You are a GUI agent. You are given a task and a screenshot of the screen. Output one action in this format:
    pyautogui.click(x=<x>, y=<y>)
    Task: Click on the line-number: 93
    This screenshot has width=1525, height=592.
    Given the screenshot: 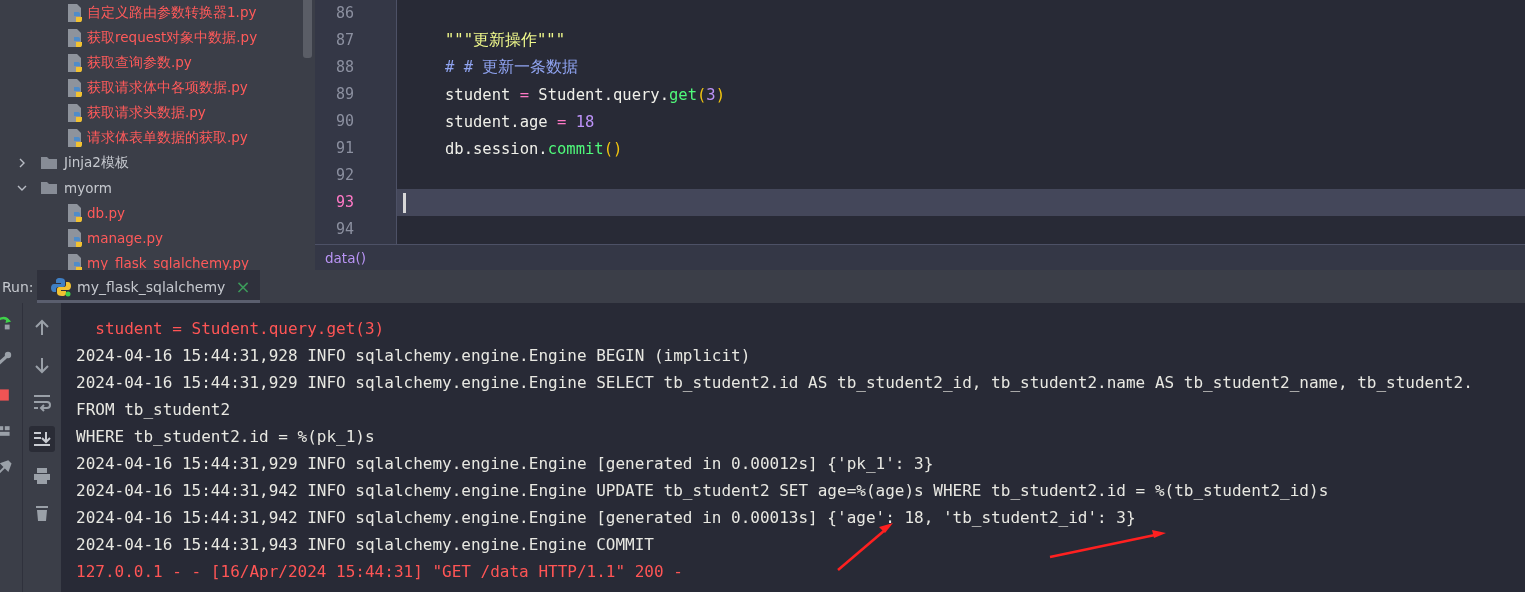 What is the action you would take?
    pyautogui.click(x=346, y=202)
    